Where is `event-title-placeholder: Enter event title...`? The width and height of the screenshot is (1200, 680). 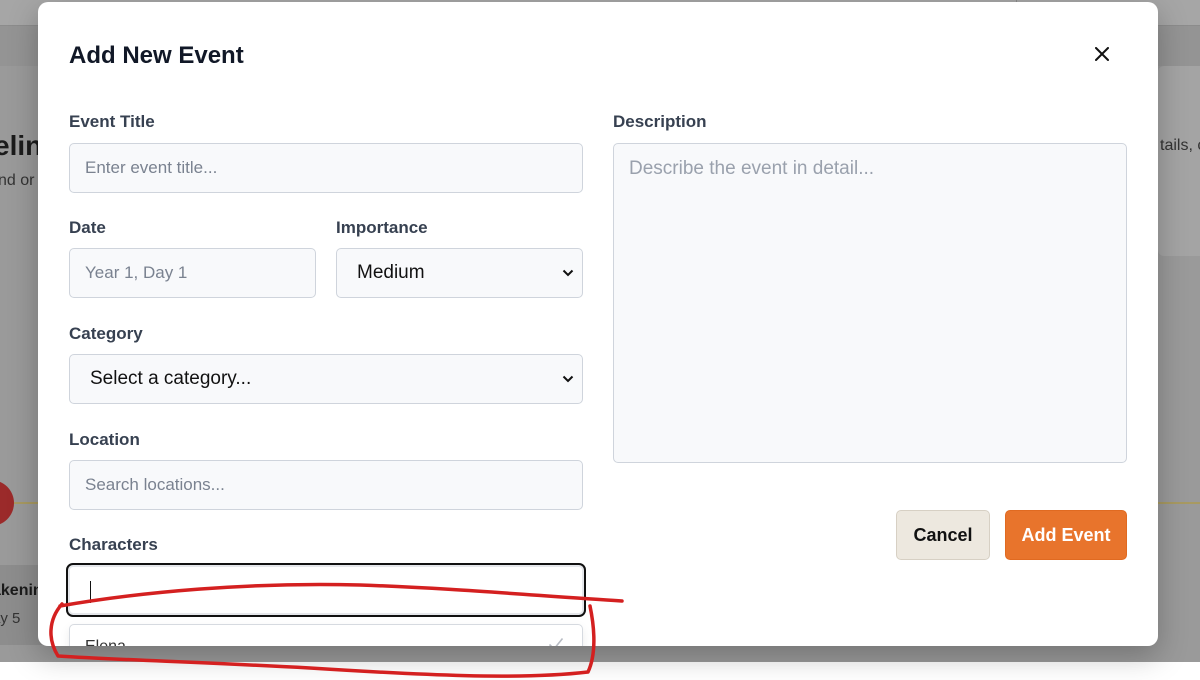
event-title-placeholder: Enter event title... is located at coordinates (151, 167).